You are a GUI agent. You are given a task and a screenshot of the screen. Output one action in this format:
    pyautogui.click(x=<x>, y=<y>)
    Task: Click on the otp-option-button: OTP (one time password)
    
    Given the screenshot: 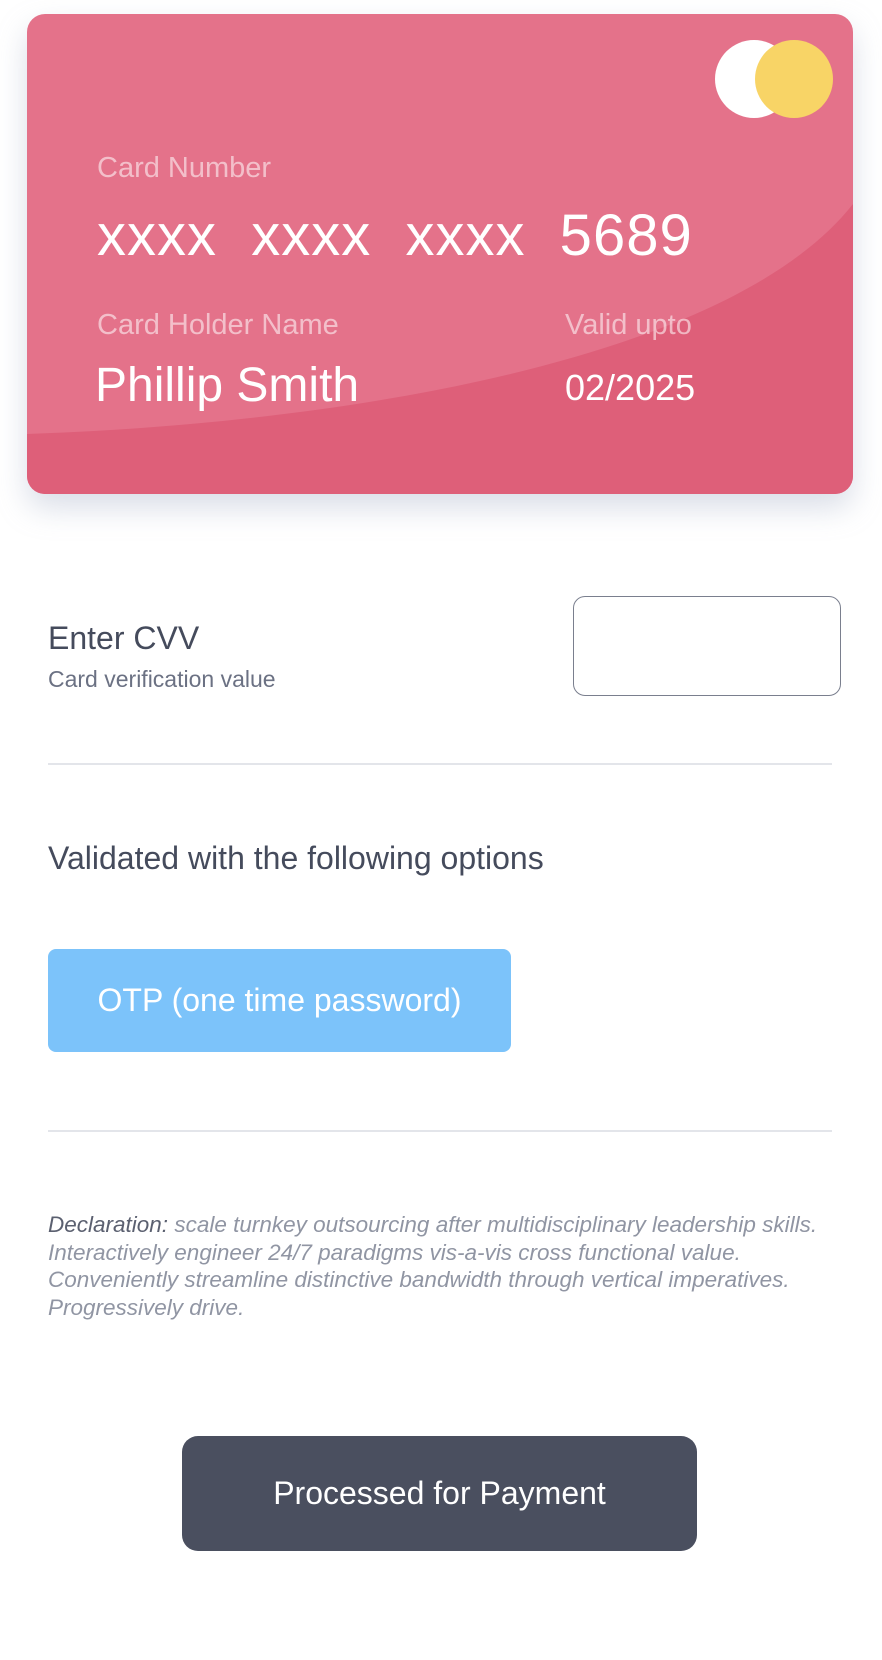 What is the action you would take?
    pyautogui.click(x=279, y=1000)
    